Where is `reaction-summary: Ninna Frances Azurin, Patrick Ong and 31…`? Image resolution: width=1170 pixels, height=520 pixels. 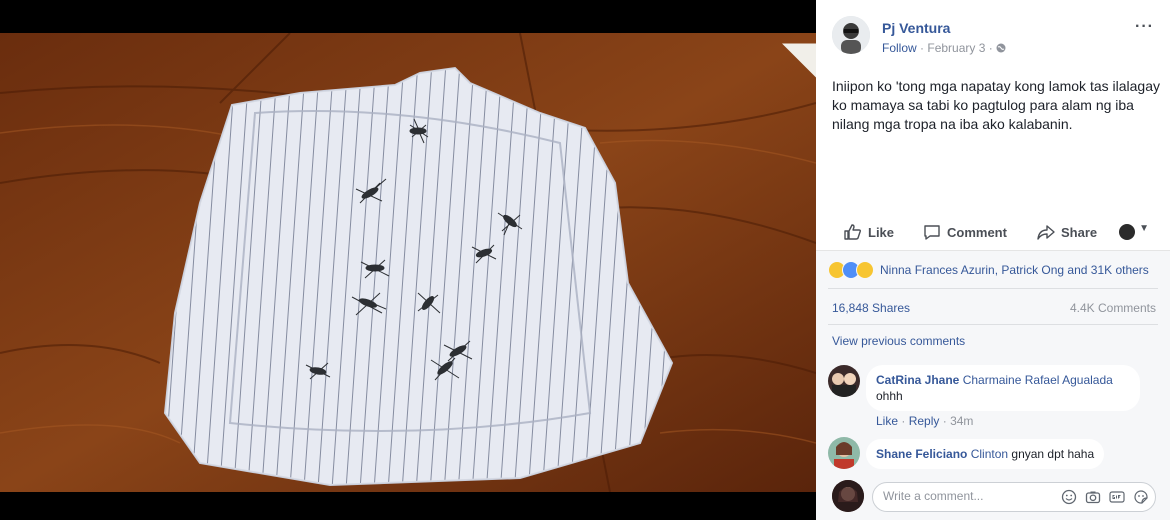
reaction-summary: Ninna Frances Azurin, Patrick Ong and 31… is located at coordinates (988, 270).